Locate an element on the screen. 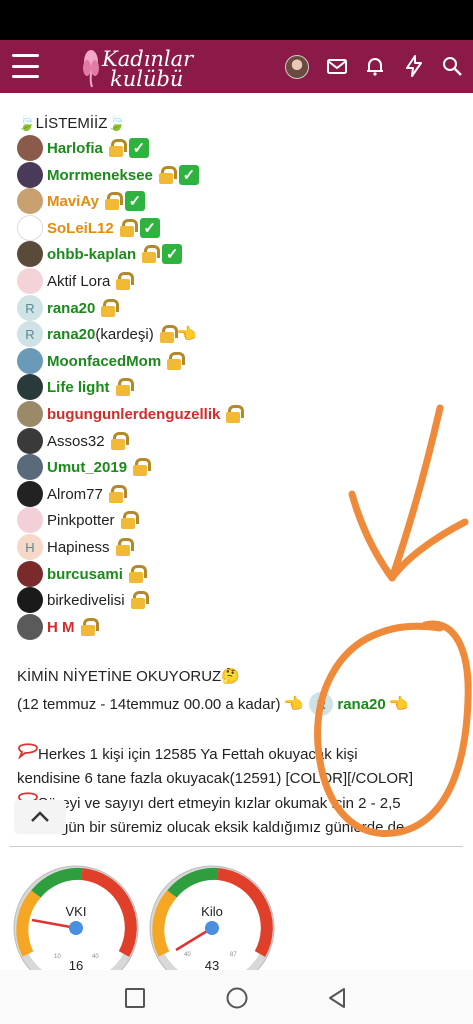 The image size is (473, 1024). logo-text-1: Kadınlar is located at coordinates (148, 59).